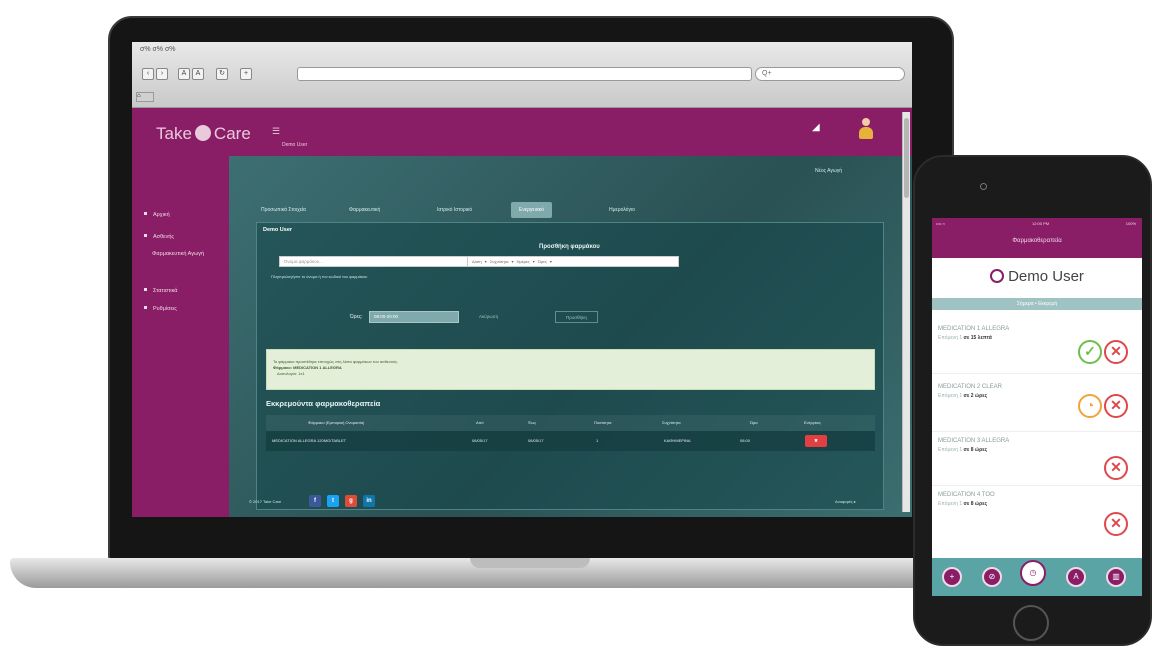  Describe the element at coordinates (1090, 352) in the screenshot. I see `taken-icon: ✓` at that location.